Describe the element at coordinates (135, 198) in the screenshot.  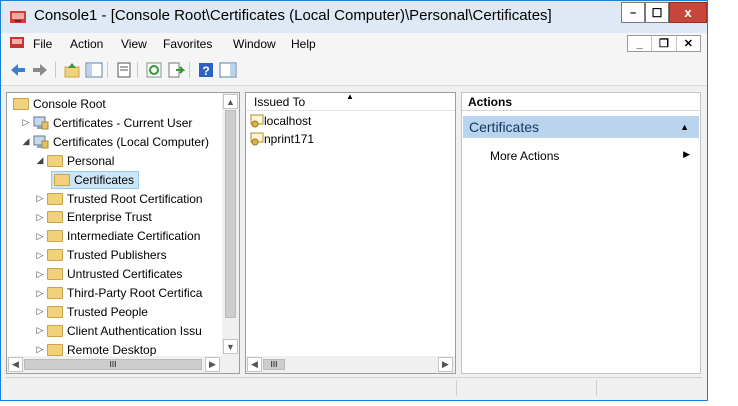
I see `tree-item-label: Trusted Root Certification` at that location.